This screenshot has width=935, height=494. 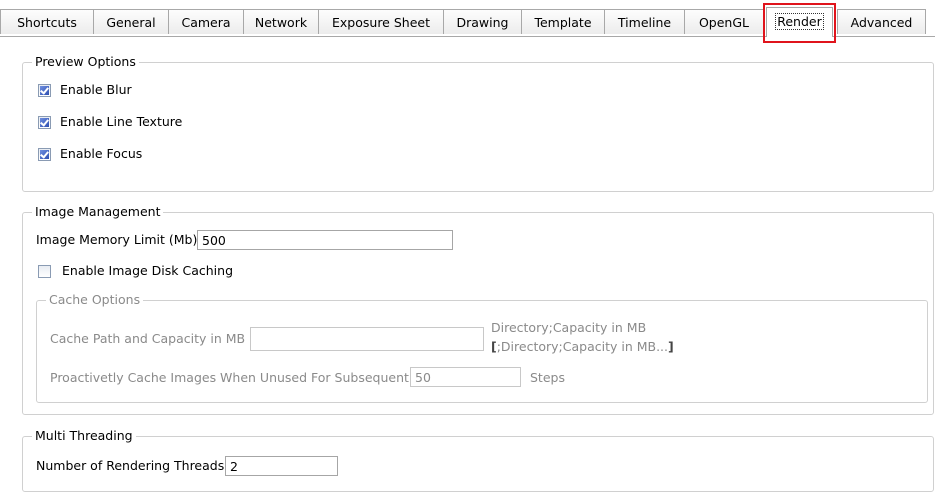 What do you see at coordinates (95, 300) in the screenshot?
I see `group-title: Cache Options` at bounding box center [95, 300].